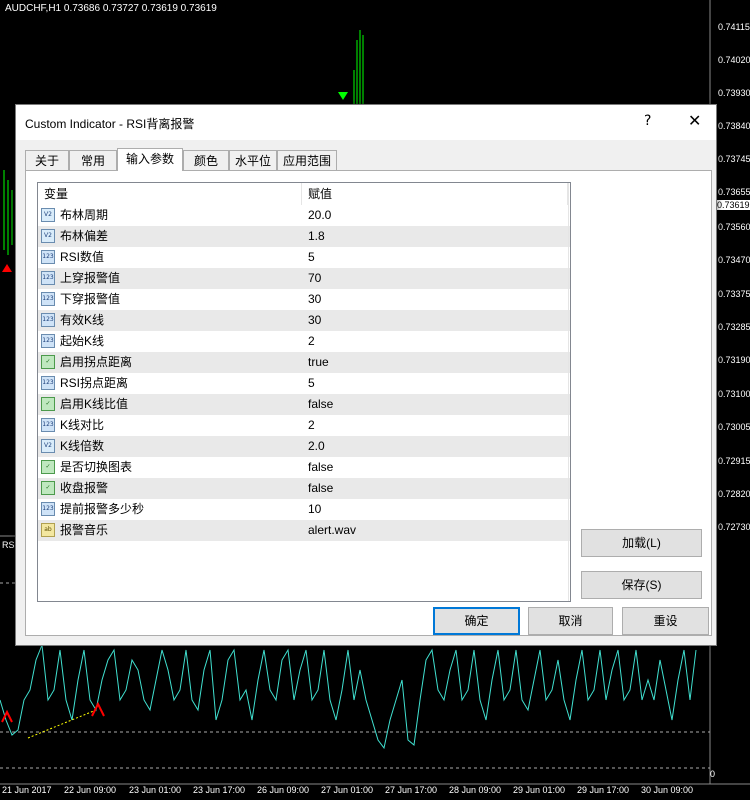  Describe the element at coordinates (734, 159) in the screenshot. I see `price-label: 0.73745` at that location.